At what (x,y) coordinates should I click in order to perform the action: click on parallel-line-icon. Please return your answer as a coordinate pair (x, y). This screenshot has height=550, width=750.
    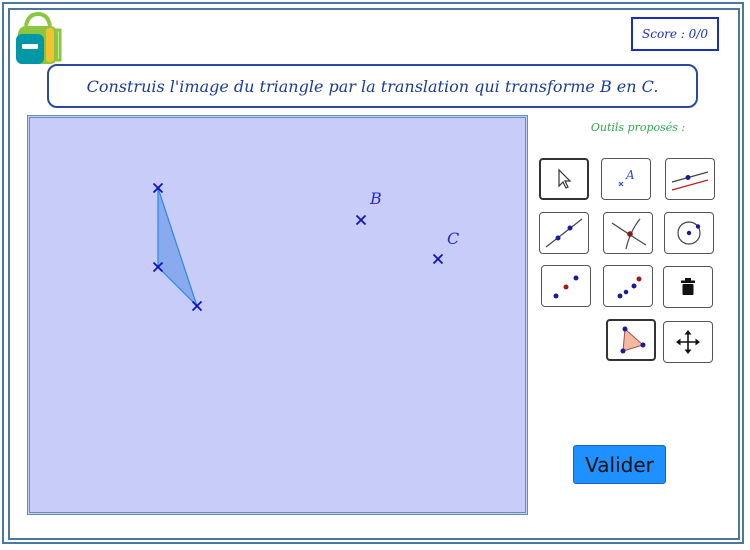
    Looking at the image, I should click on (690, 181).